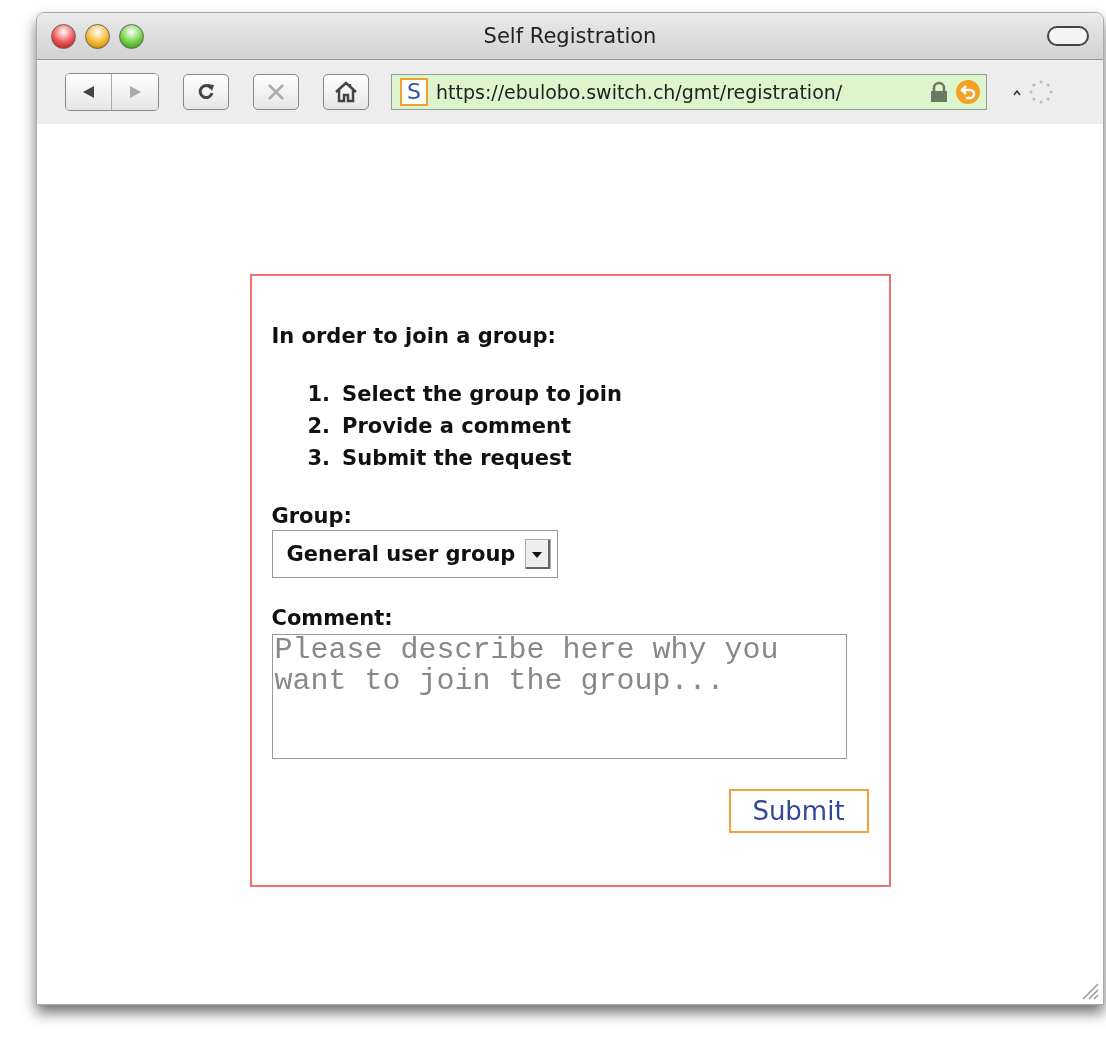 This screenshot has width=1106, height=1039. I want to click on toolbar-toggle-button, so click(1068, 36).